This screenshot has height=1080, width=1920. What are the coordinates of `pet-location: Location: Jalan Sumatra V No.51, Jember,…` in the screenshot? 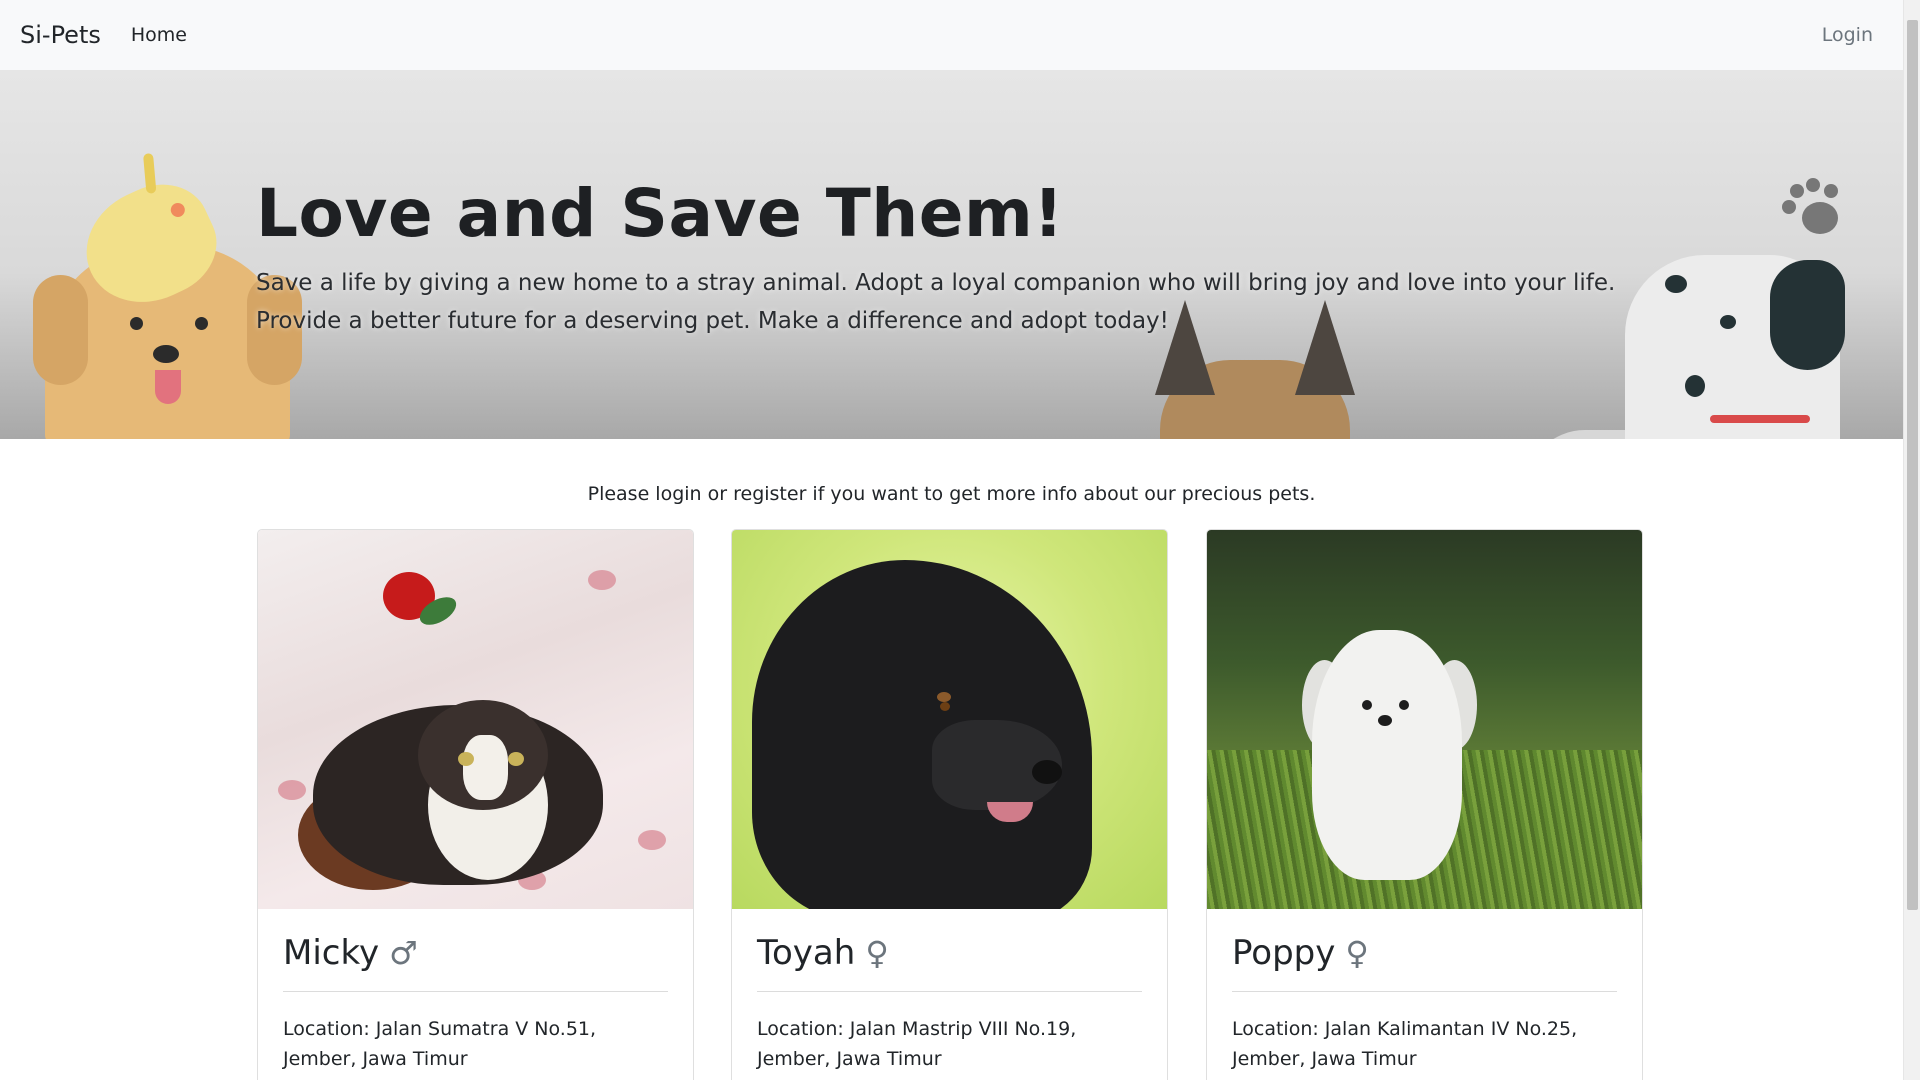 It's located at (440, 1044).